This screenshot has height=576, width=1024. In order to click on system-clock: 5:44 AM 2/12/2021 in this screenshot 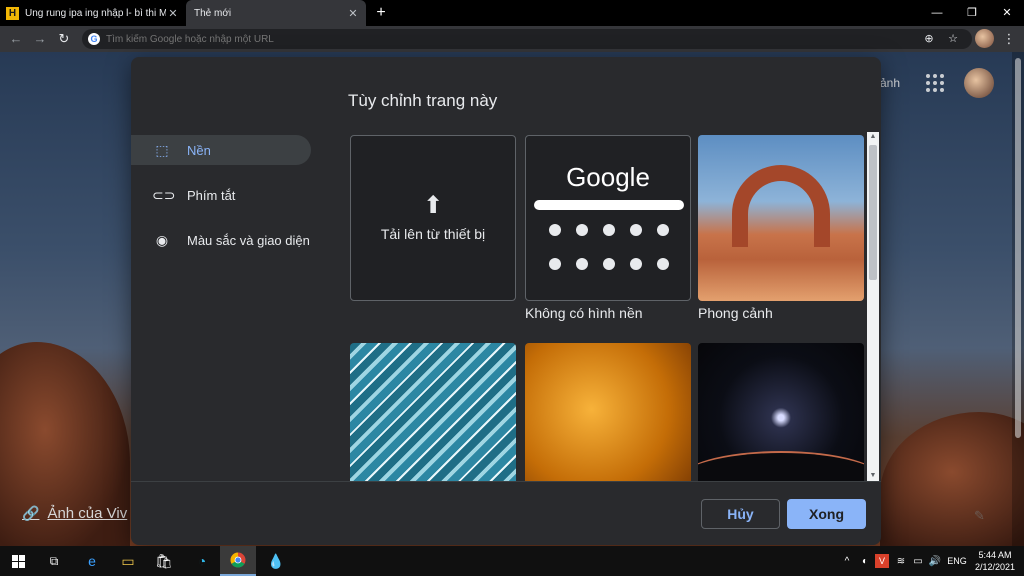, I will do `click(995, 561)`.